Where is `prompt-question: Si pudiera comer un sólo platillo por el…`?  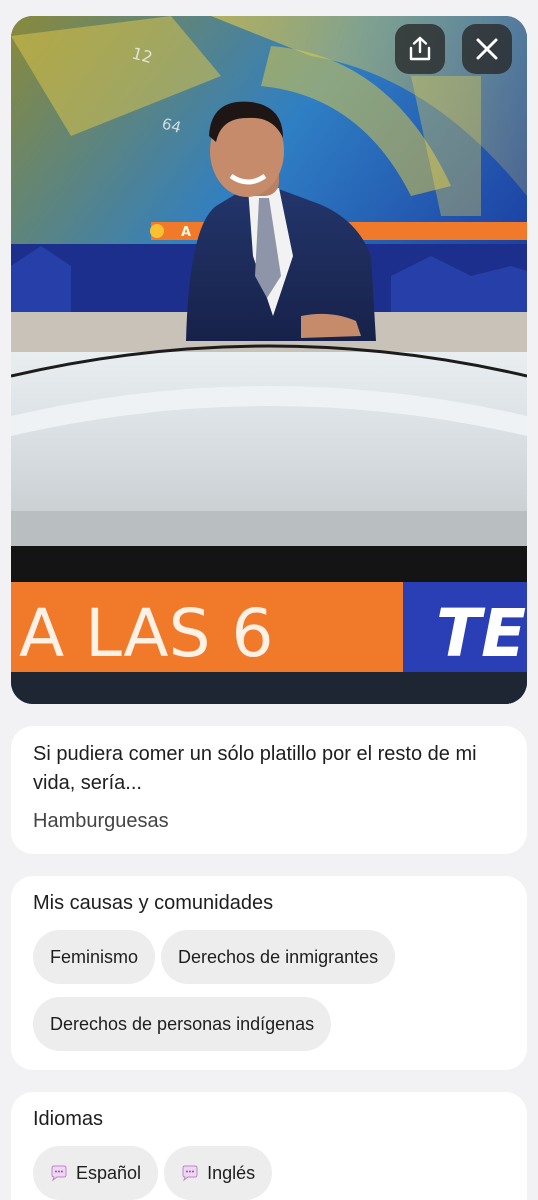 prompt-question: Si pudiera comer un sólo platillo por el… is located at coordinates (255, 768).